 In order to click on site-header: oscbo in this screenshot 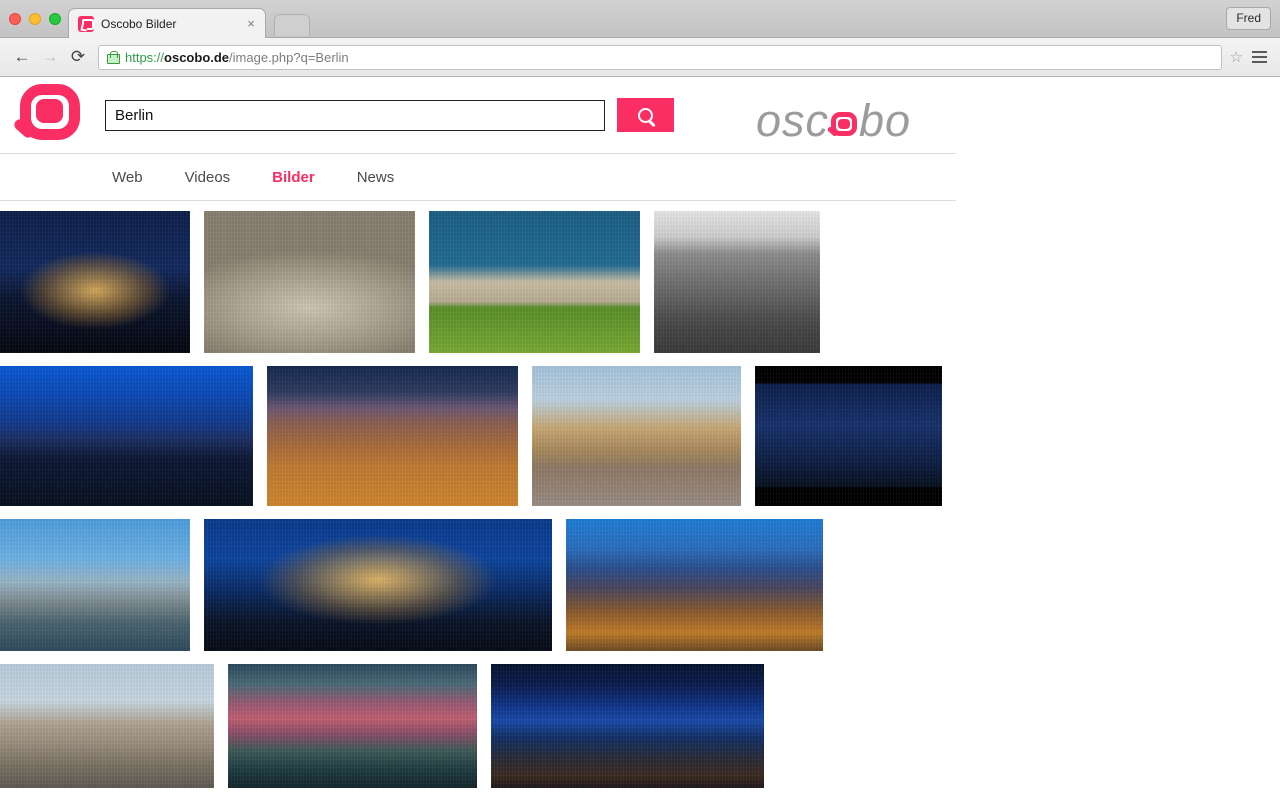, I will do `click(478, 115)`.